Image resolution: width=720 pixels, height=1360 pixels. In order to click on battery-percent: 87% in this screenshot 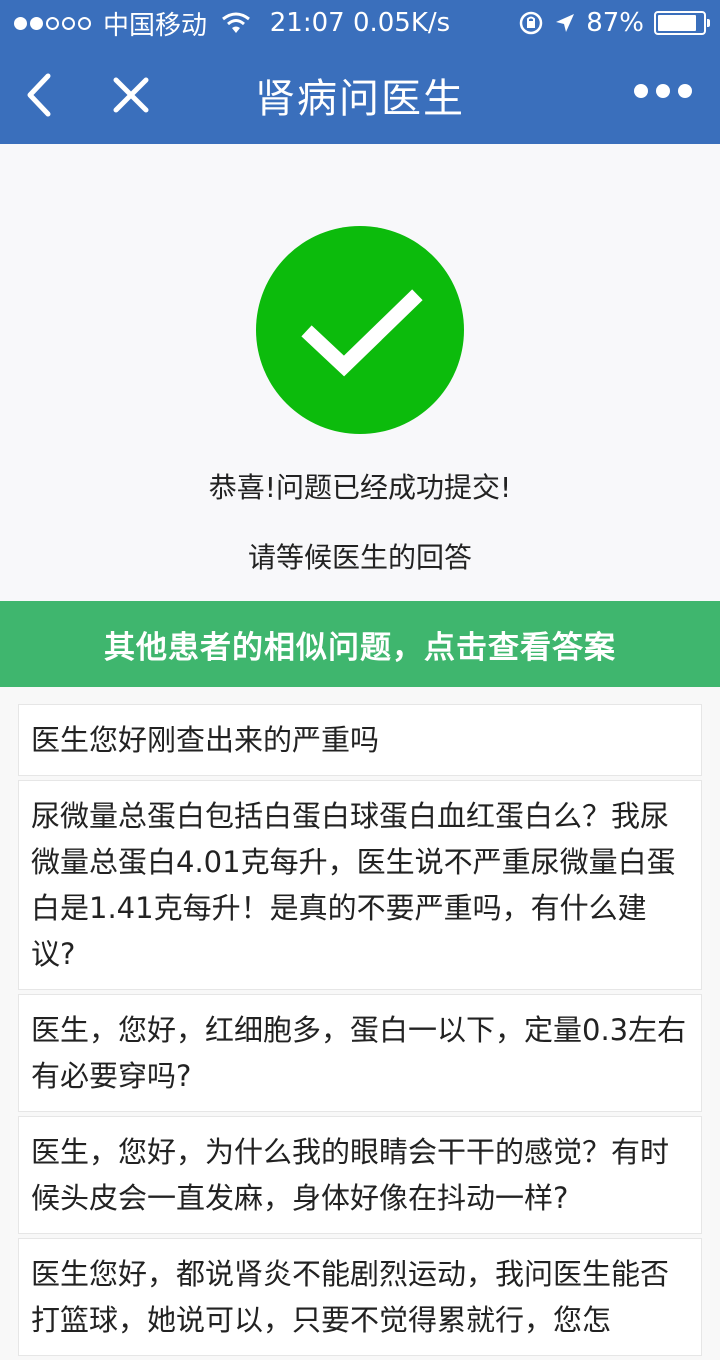, I will do `click(615, 23)`.